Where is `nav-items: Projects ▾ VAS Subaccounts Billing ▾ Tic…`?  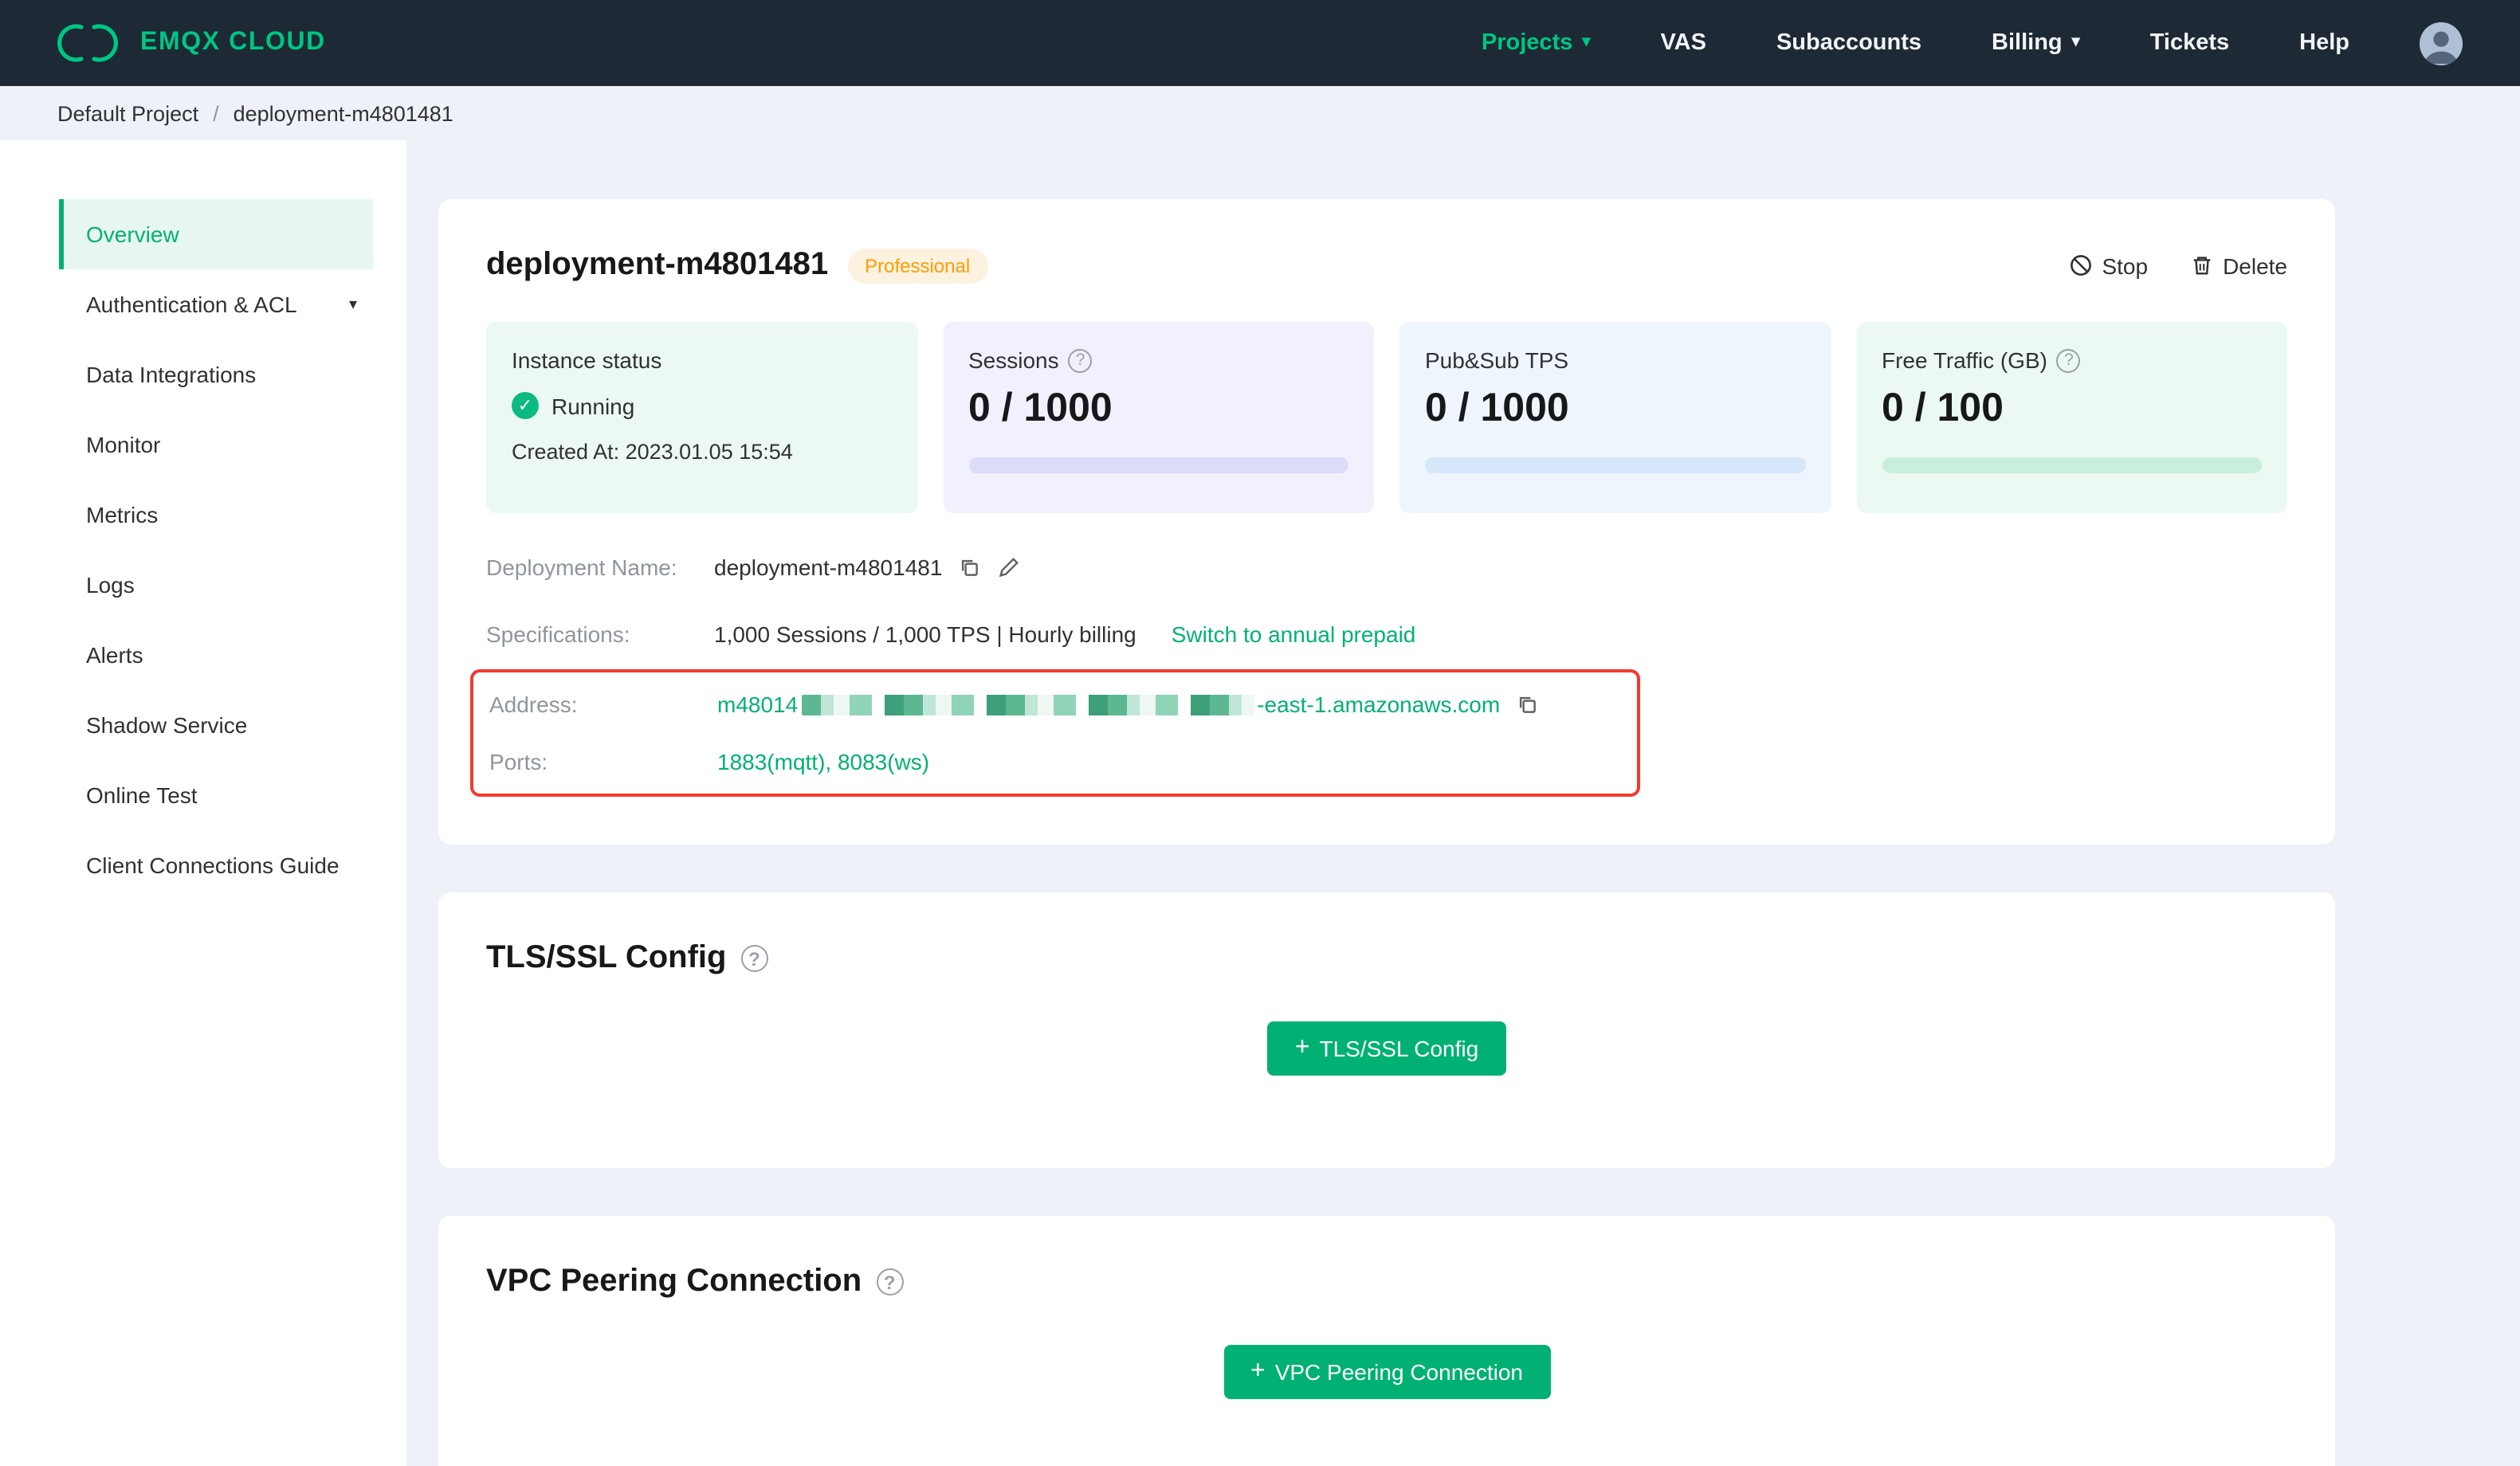 nav-items: Projects ▾ VAS Subaccounts Billing ▾ Tic… is located at coordinates (1972, 43).